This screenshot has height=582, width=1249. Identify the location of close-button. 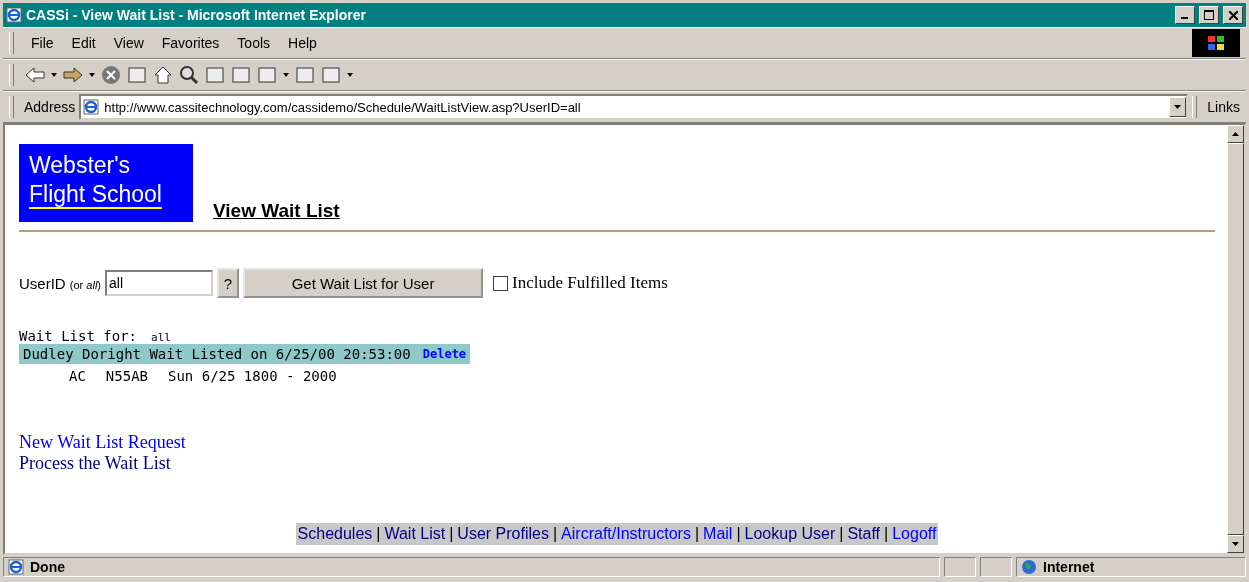
(1233, 15).